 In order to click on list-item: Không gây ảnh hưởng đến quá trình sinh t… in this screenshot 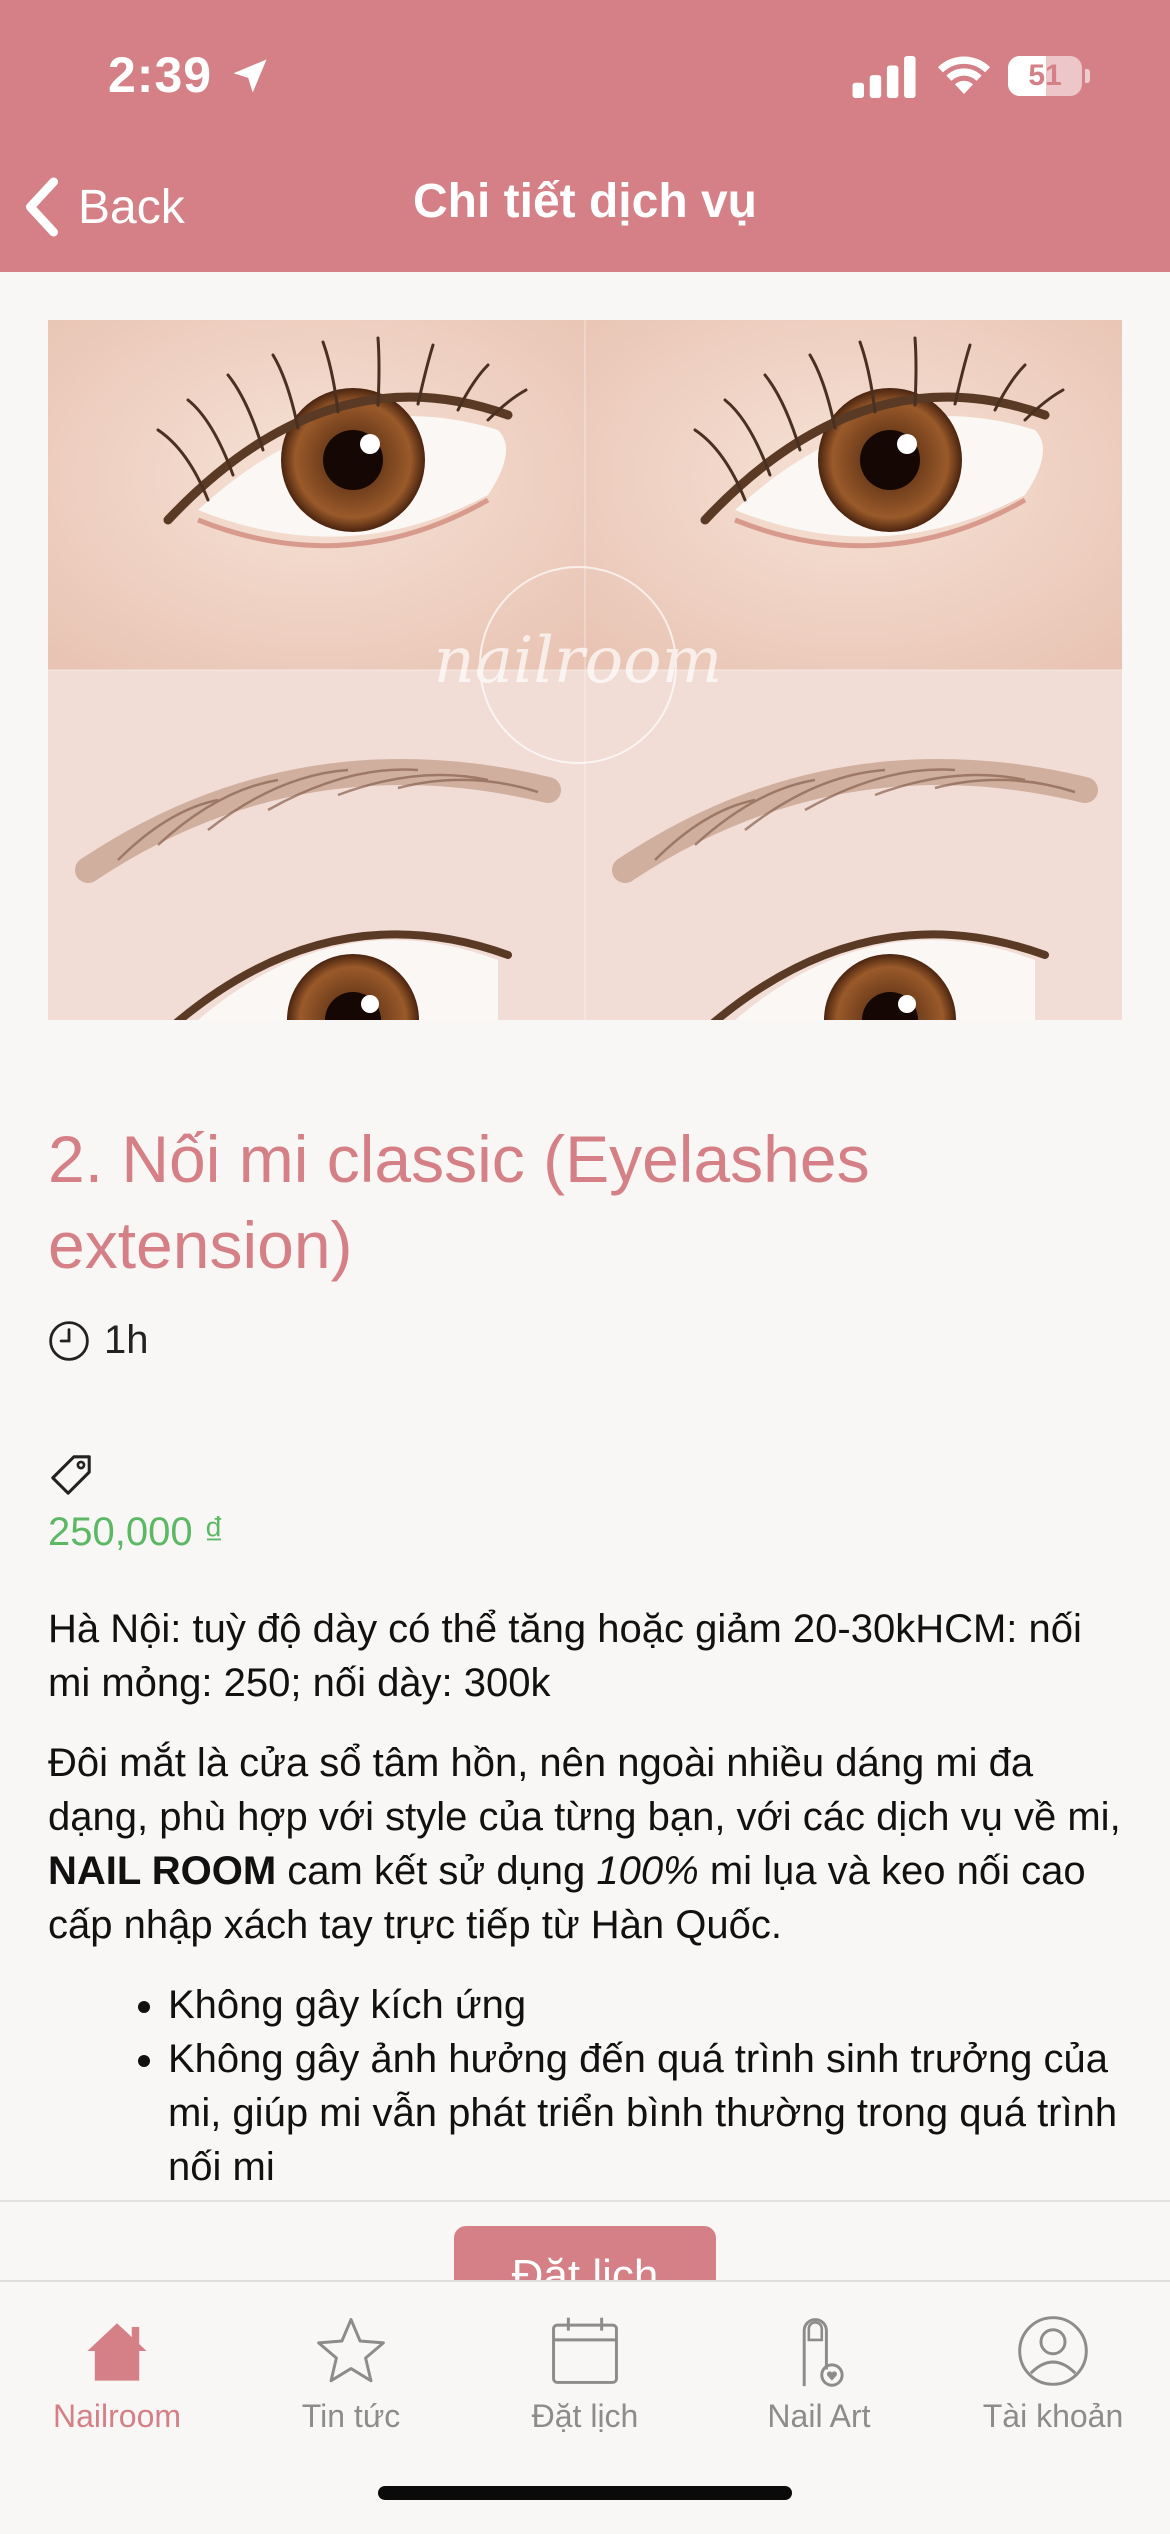, I will do `click(648, 2113)`.